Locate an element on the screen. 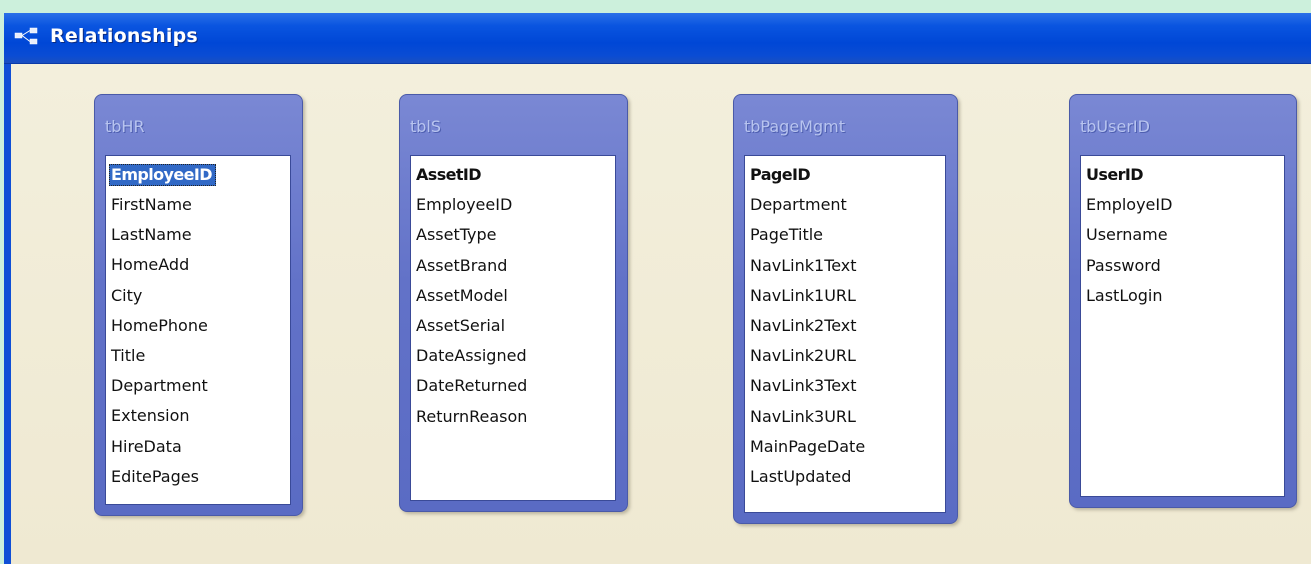 The width and height of the screenshot is (1311, 564). field-item-lastname: LastName is located at coordinates (200, 235).